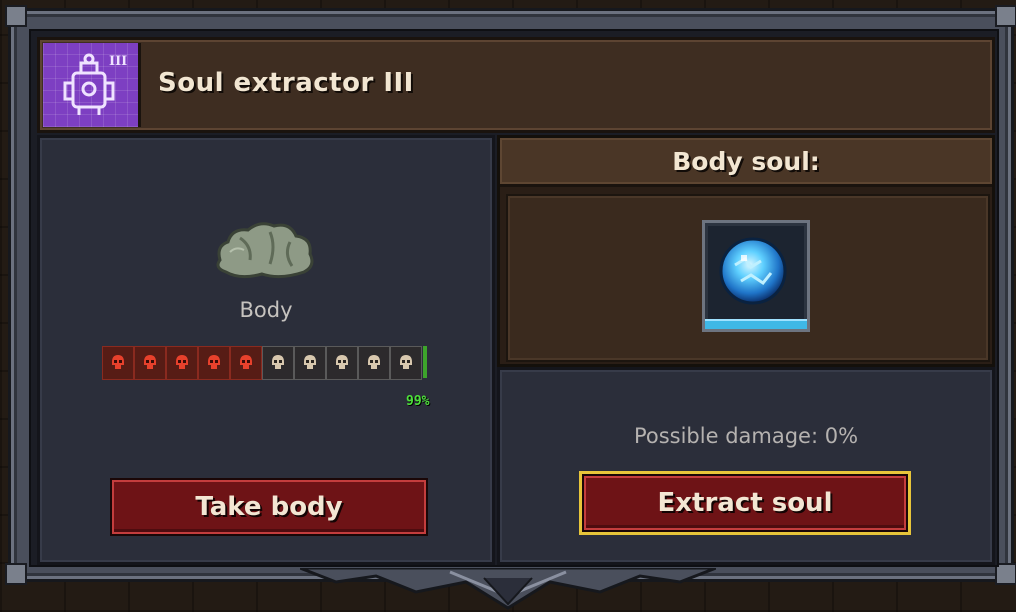 This screenshot has height=612, width=1016. What do you see at coordinates (118, 61) in the screenshot?
I see `tier-label: III` at bounding box center [118, 61].